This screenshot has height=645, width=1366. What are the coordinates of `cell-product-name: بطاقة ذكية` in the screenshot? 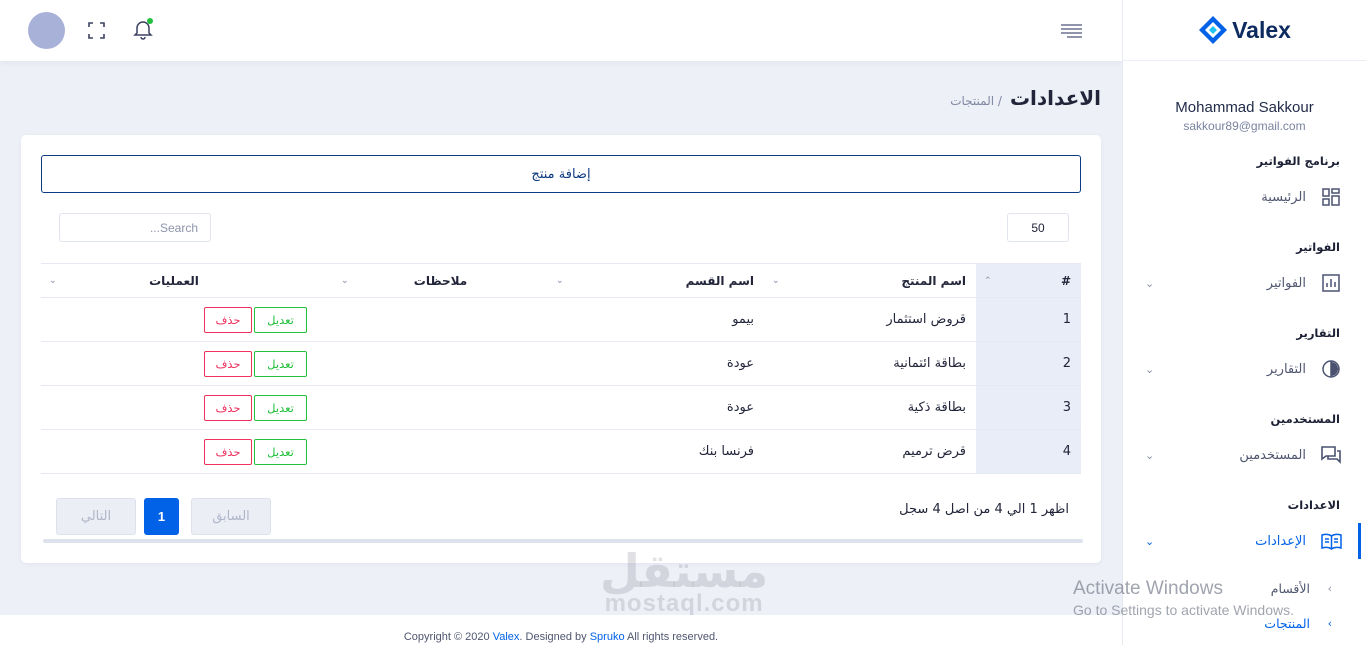 It's located at (870, 407).